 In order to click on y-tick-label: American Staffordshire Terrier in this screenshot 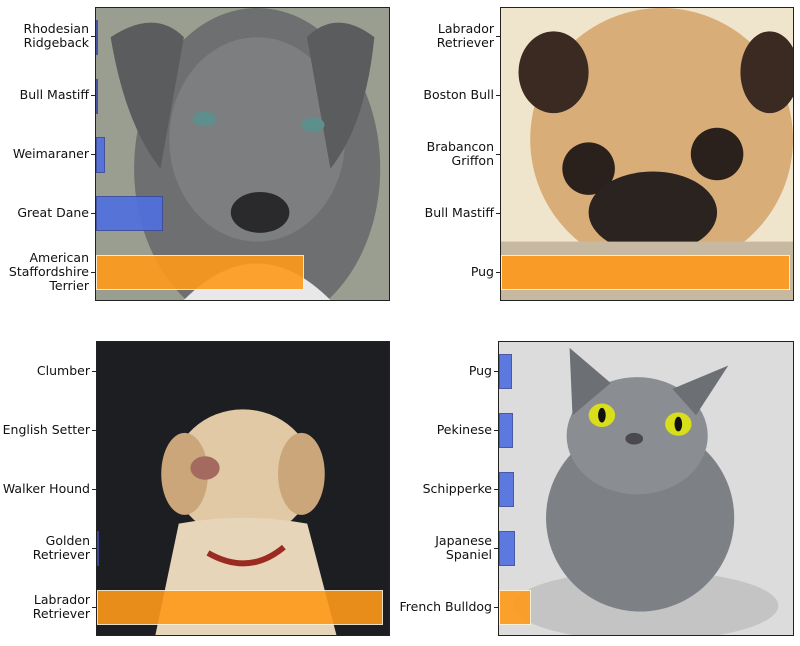, I will do `click(48, 271)`.